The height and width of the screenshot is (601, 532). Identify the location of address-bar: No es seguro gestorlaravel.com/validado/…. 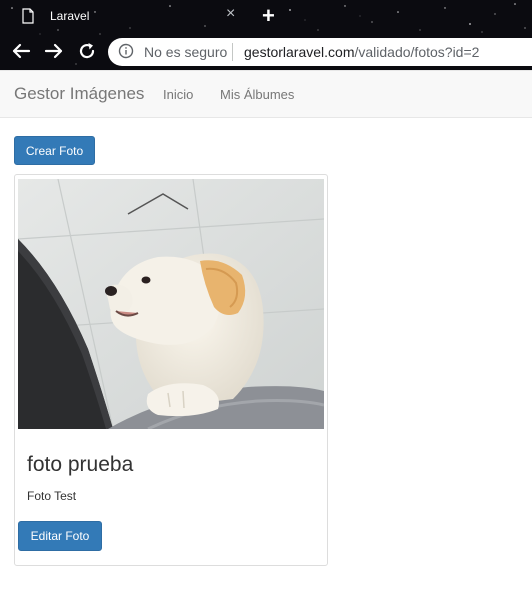
(320, 52).